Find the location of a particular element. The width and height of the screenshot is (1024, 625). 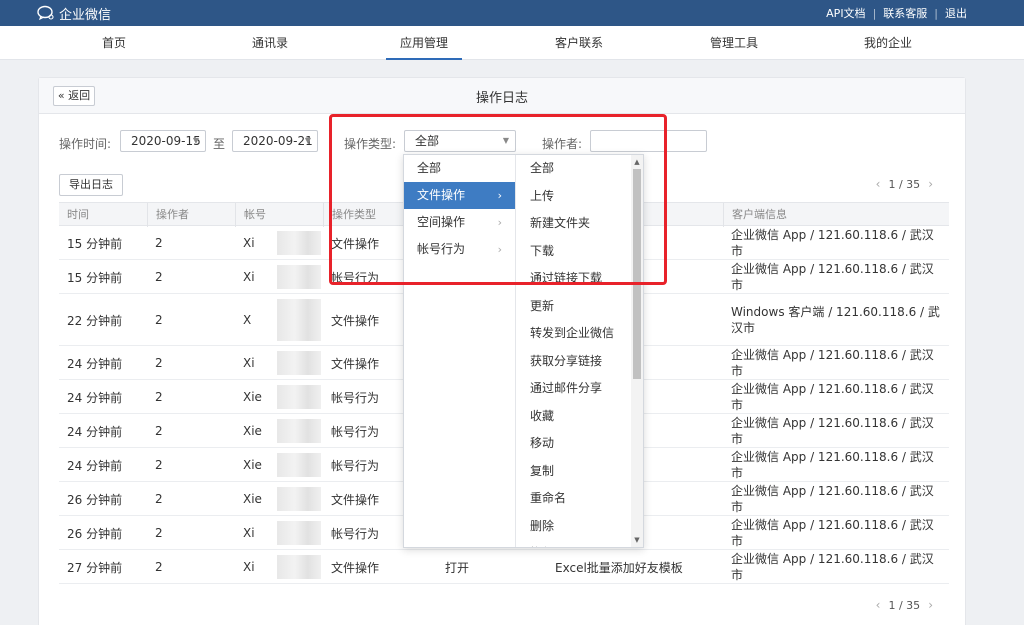

dd-cat-label: 文件操作 is located at coordinates (441, 195).